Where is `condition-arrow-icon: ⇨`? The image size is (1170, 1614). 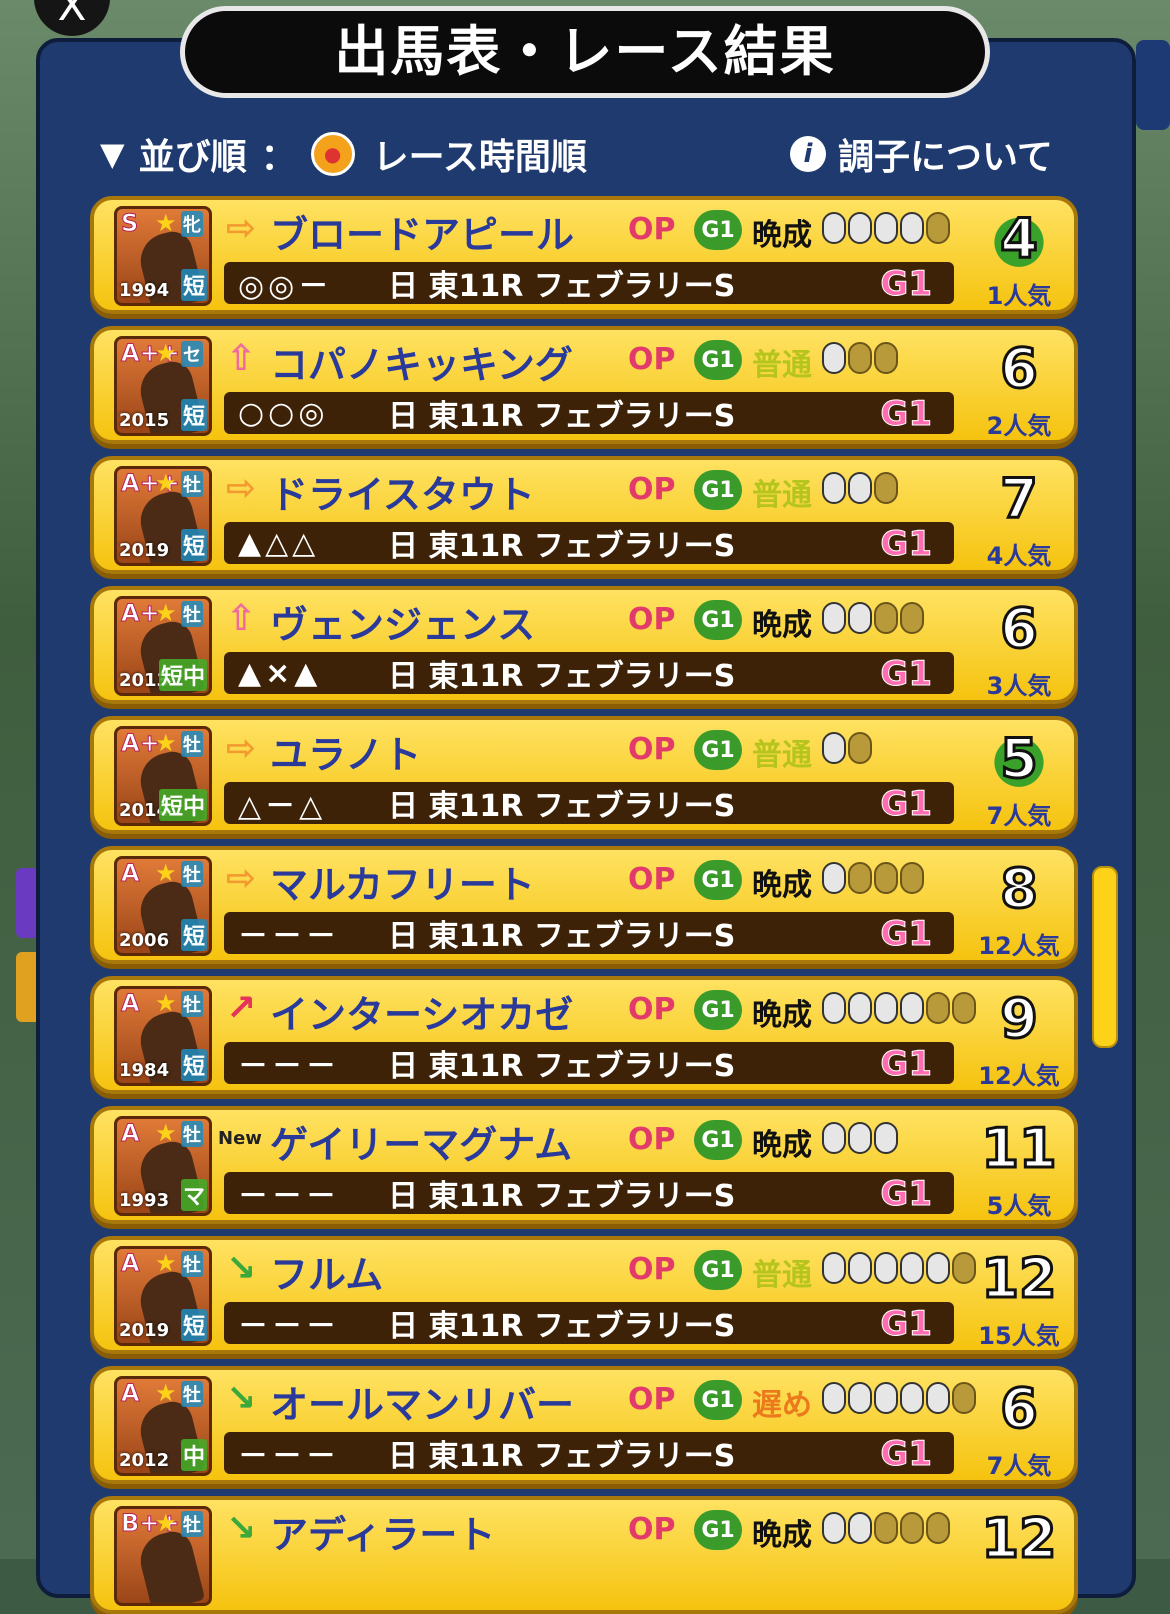
condition-arrow-icon: ⇨ is located at coordinates (241, 488).